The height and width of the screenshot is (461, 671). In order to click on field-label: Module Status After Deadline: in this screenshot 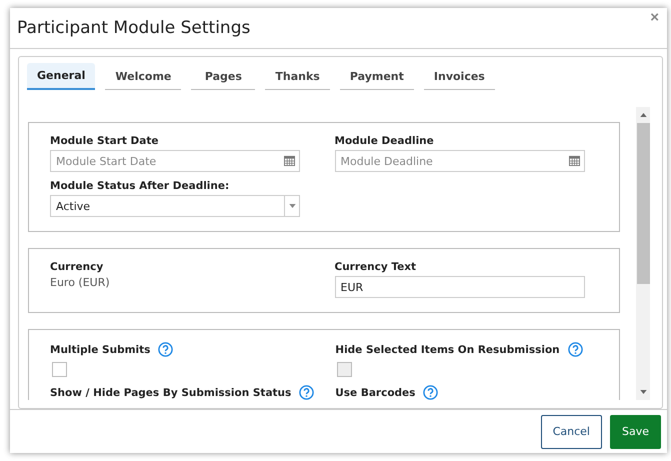, I will do `click(140, 186)`.